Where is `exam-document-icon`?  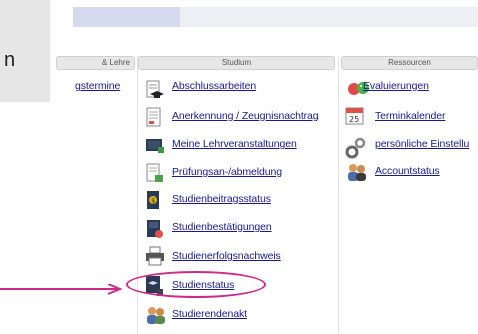
exam-document-icon is located at coordinates (155, 172).